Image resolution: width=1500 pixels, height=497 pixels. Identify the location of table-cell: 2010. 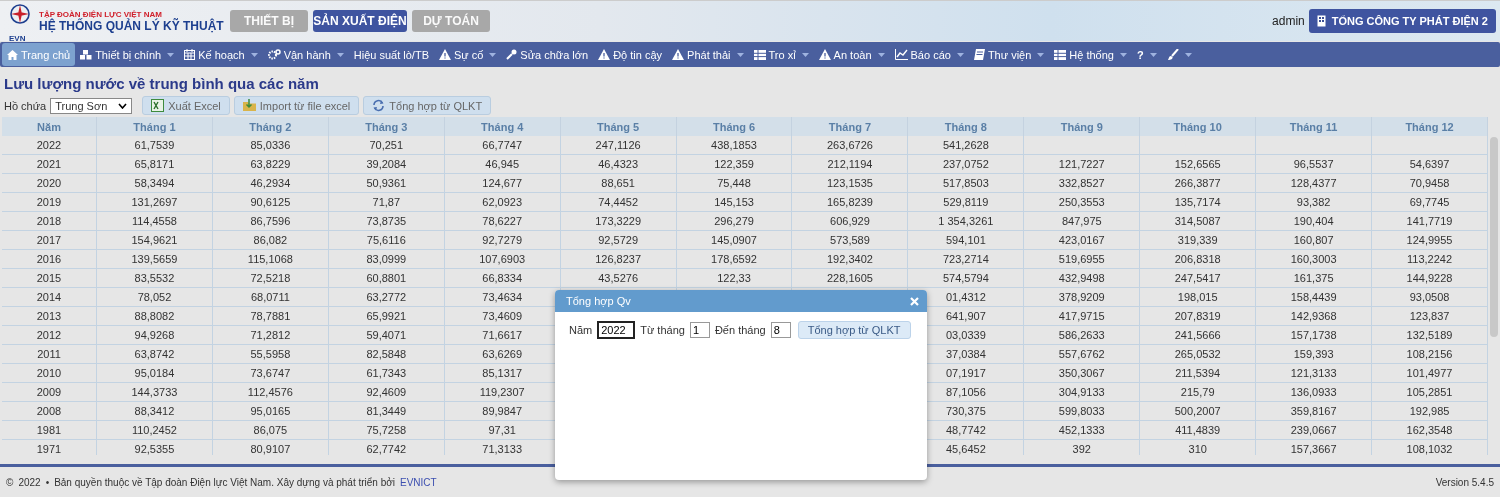
(49, 373).